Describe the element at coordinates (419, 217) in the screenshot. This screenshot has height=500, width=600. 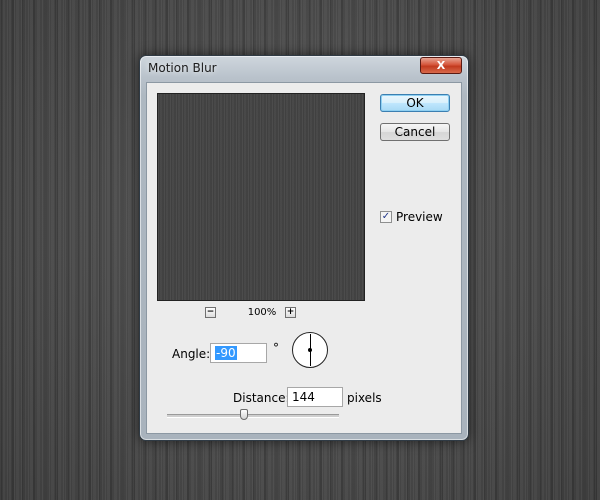
I see `preview-checkbox-label: Preview` at that location.